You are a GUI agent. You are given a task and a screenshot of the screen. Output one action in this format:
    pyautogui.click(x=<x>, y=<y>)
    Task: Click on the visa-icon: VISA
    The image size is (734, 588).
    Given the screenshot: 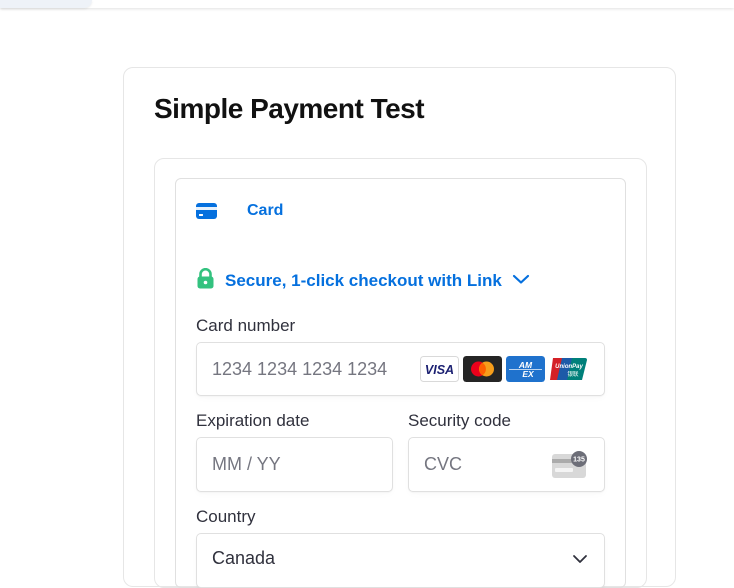 What is the action you would take?
    pyautogui.click(x=439, y=369)
    